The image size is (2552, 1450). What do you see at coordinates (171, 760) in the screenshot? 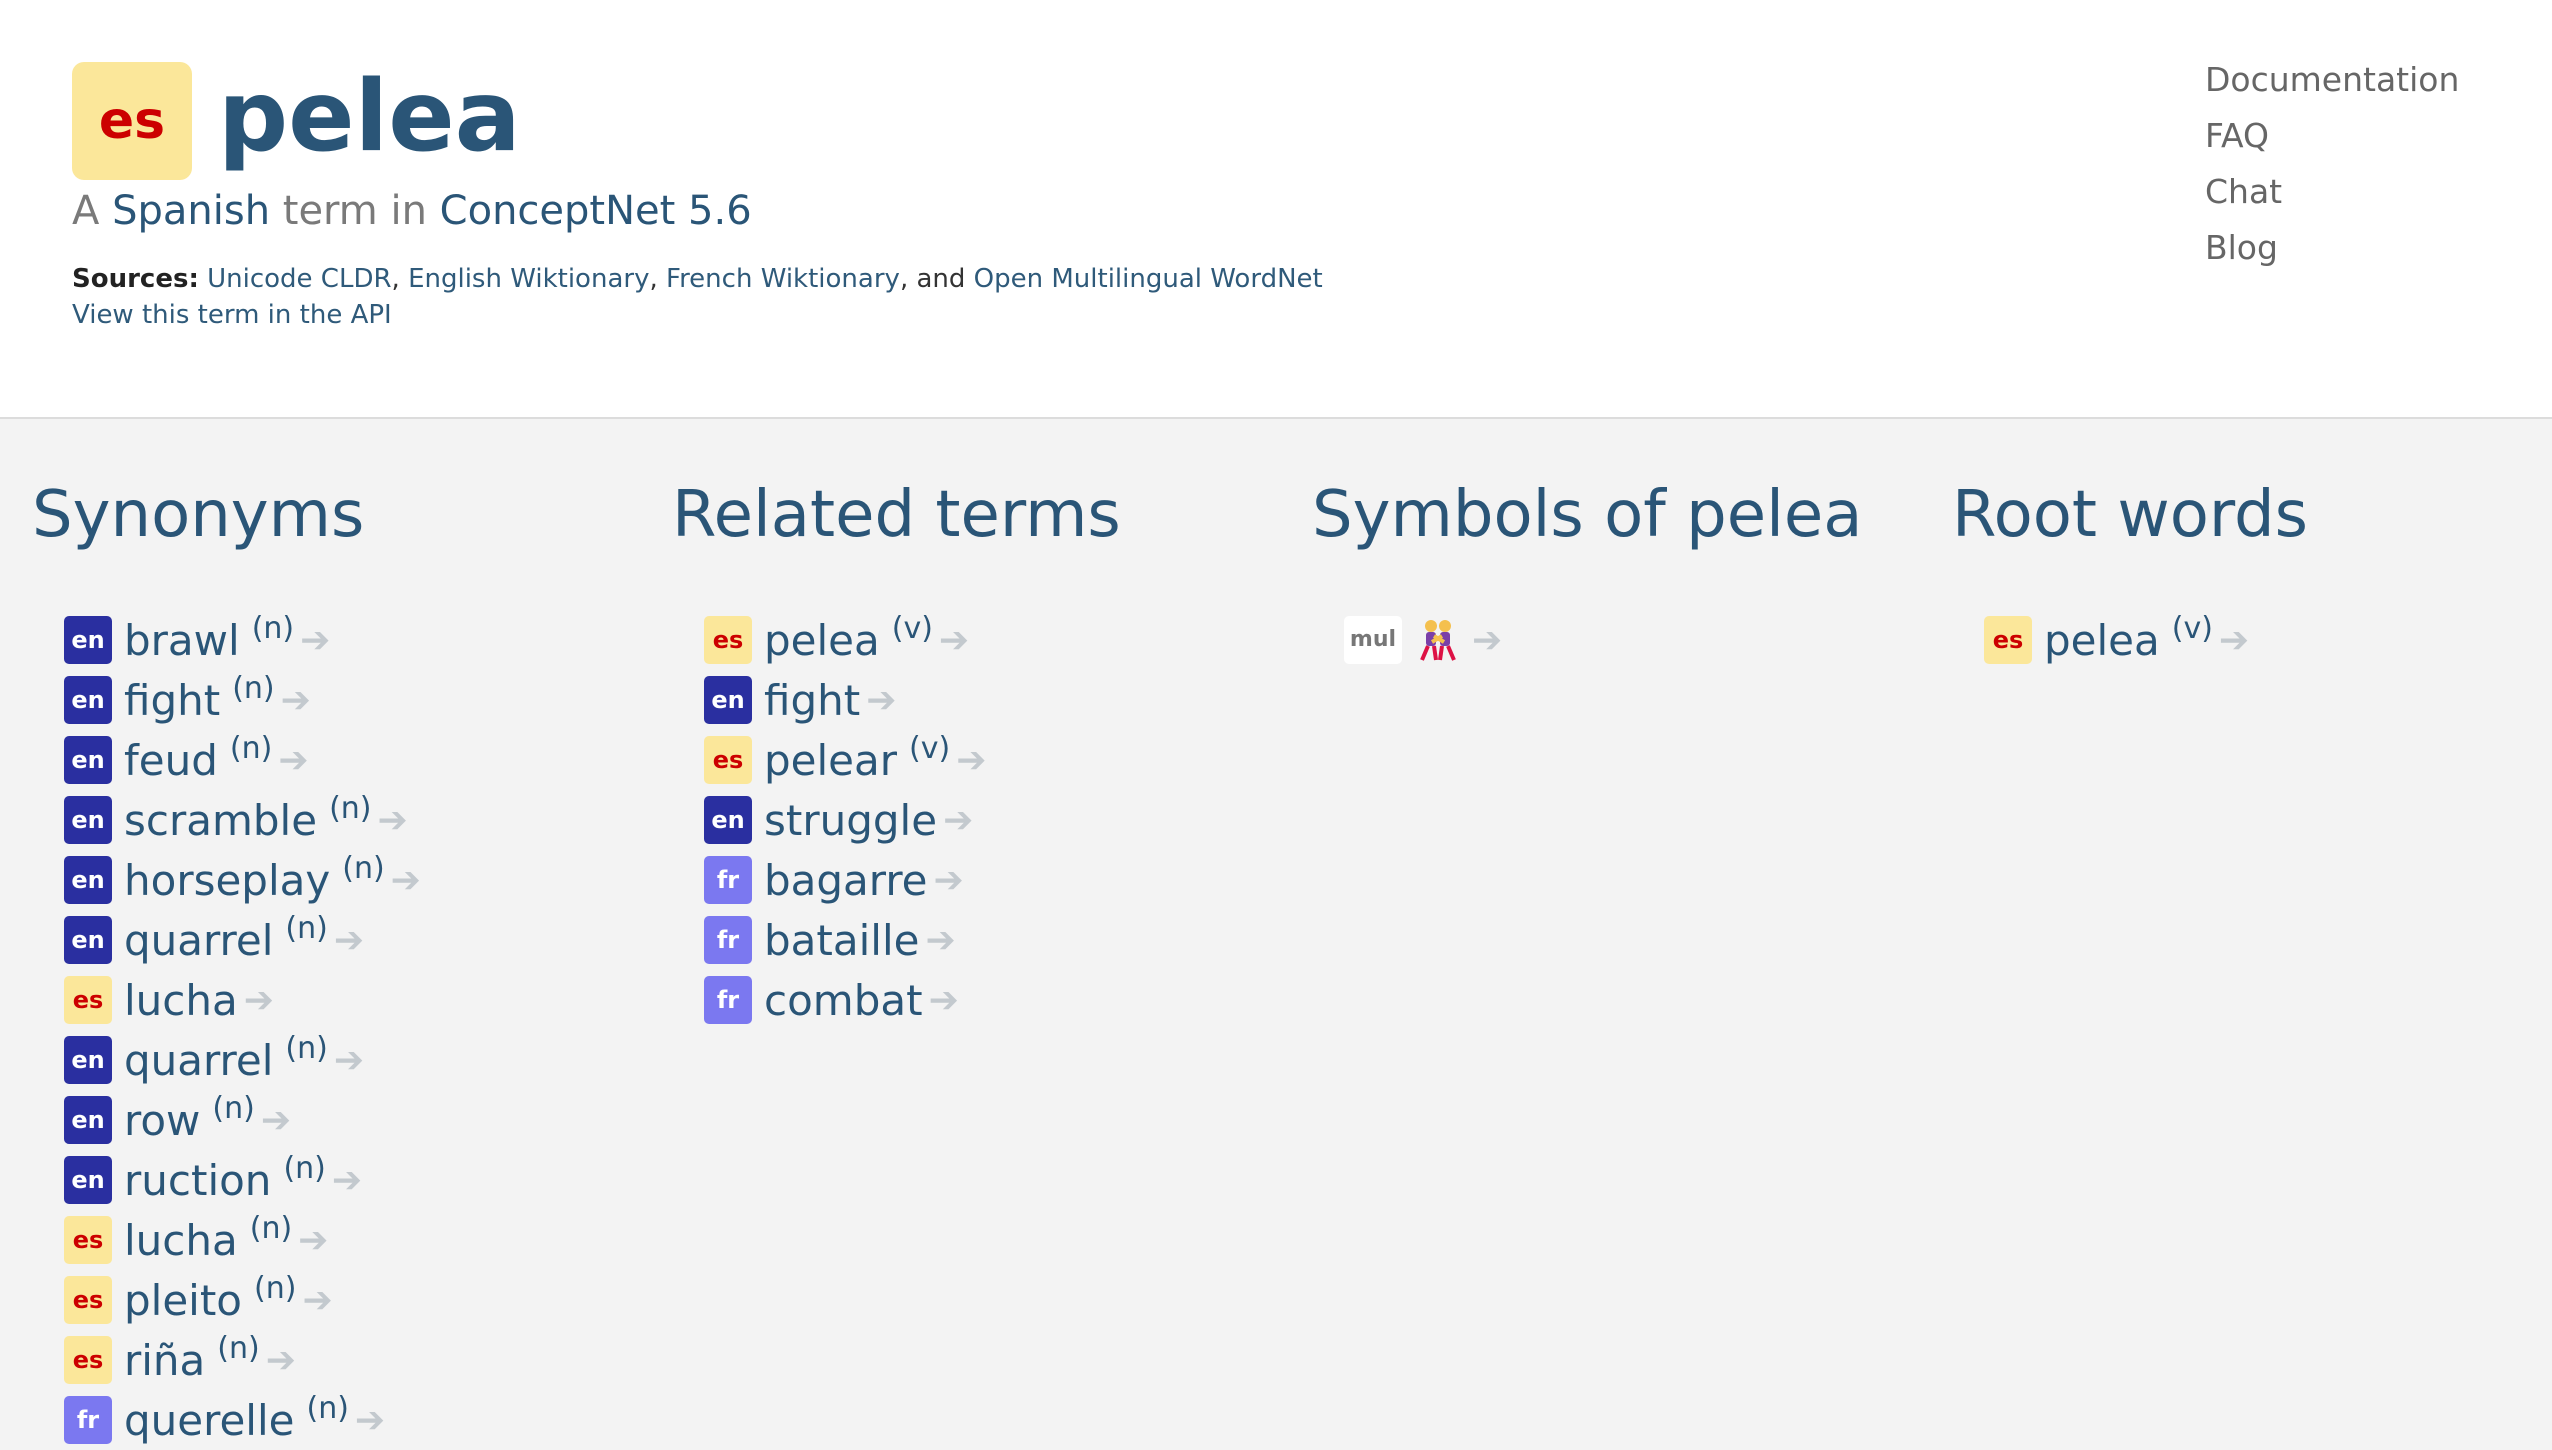
I see `term-link: feud` at bounding box center [171, 760].